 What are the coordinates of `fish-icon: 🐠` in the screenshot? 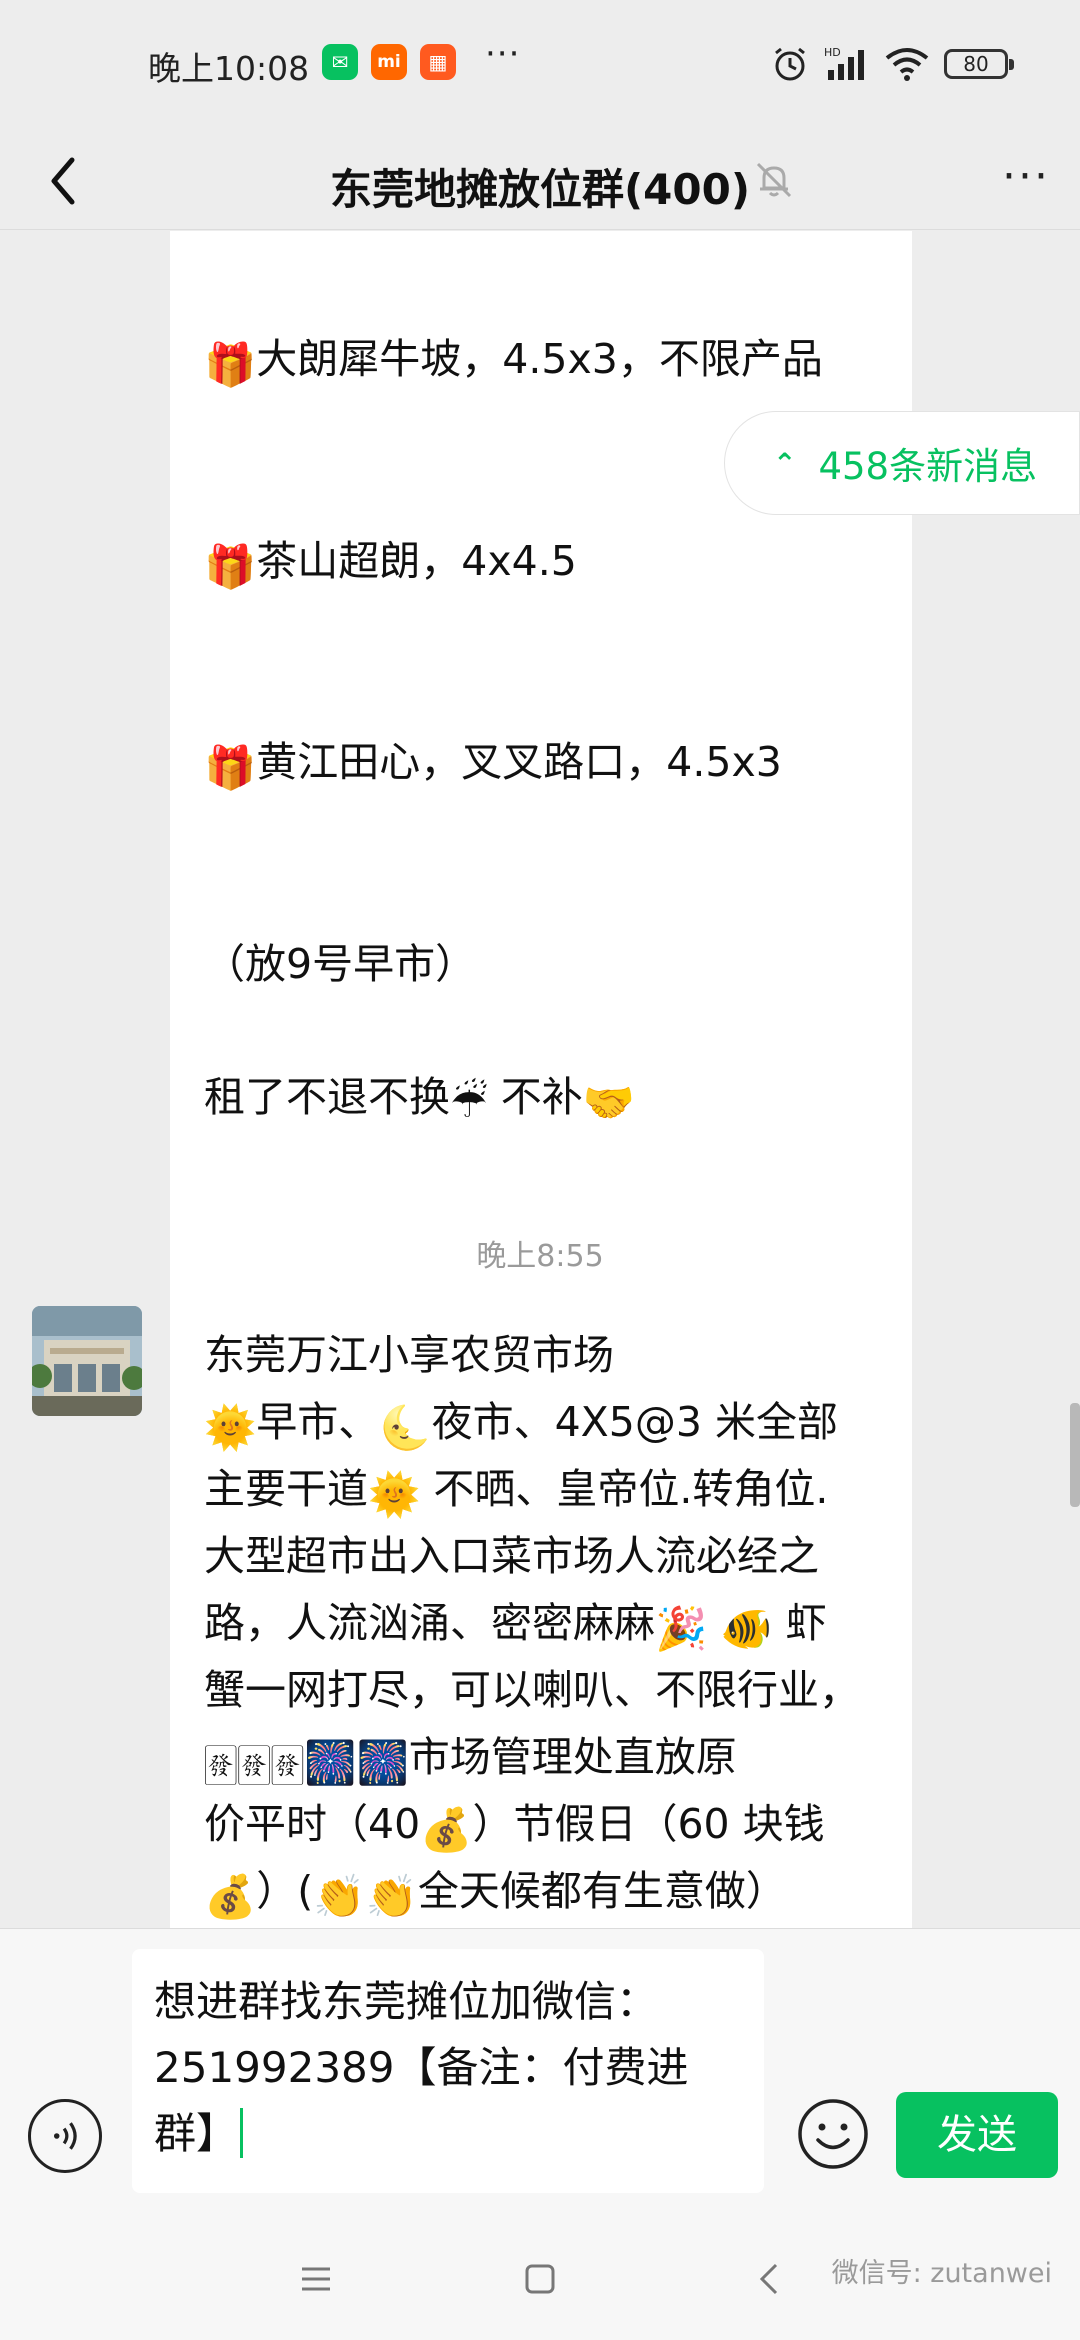 It's located at (746, 1628).